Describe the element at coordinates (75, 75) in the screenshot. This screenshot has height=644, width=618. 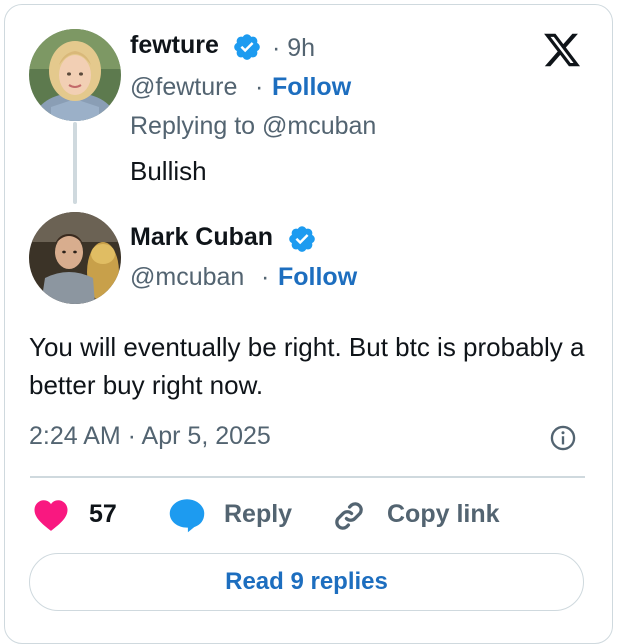
I see `fewture-avatar` at that location.